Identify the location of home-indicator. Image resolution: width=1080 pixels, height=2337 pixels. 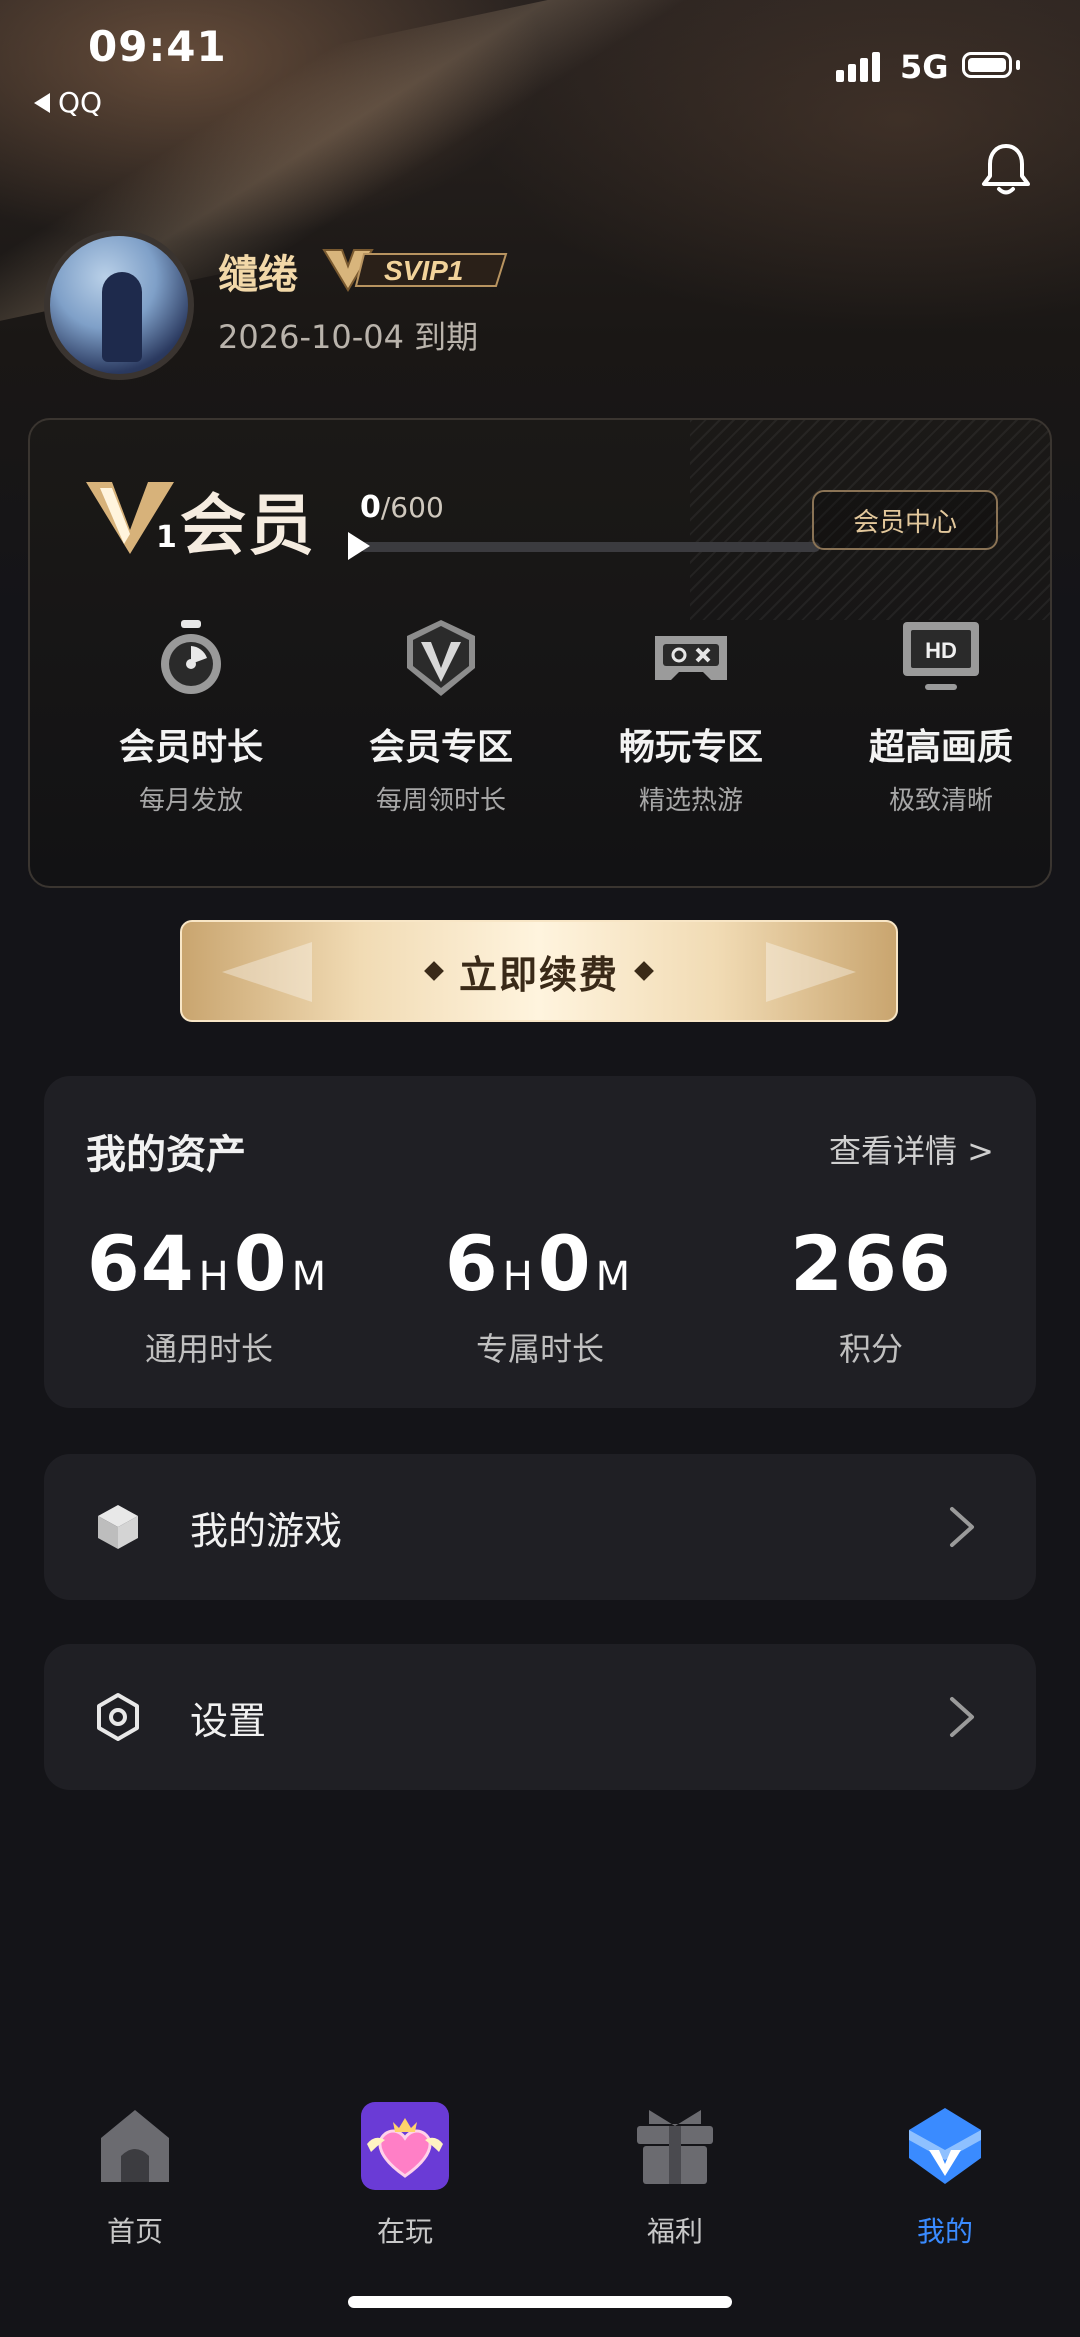
(540, 2302).